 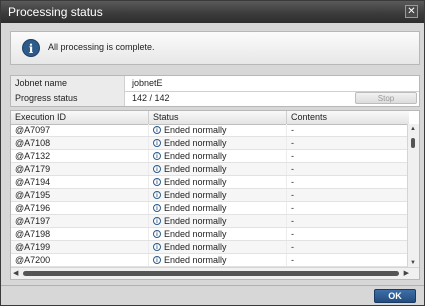 What do you see at coordinates (218, 117) in the screenshot?
I see `column-header-status: Status` at bounding box center [218, 117].